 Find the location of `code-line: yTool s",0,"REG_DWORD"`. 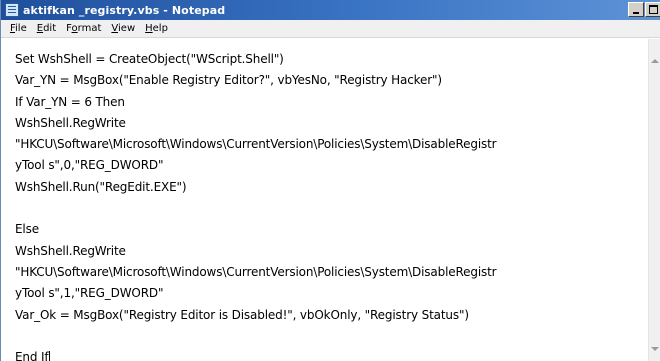

code-line: yTool s",0,"REG_DWORD" is located at coordinates (89, 165).